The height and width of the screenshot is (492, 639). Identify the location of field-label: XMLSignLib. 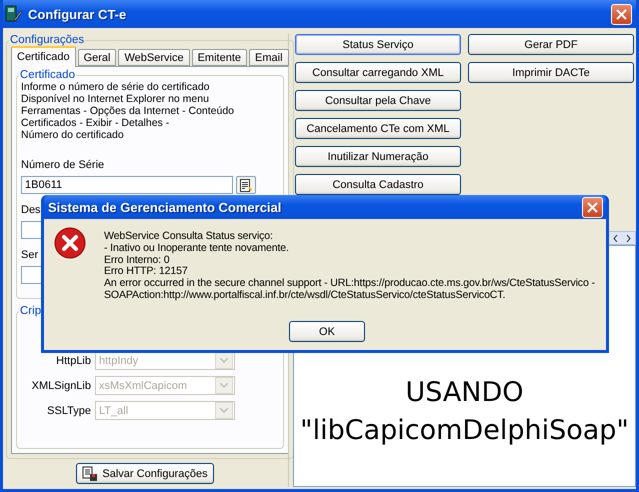
(60, 386).